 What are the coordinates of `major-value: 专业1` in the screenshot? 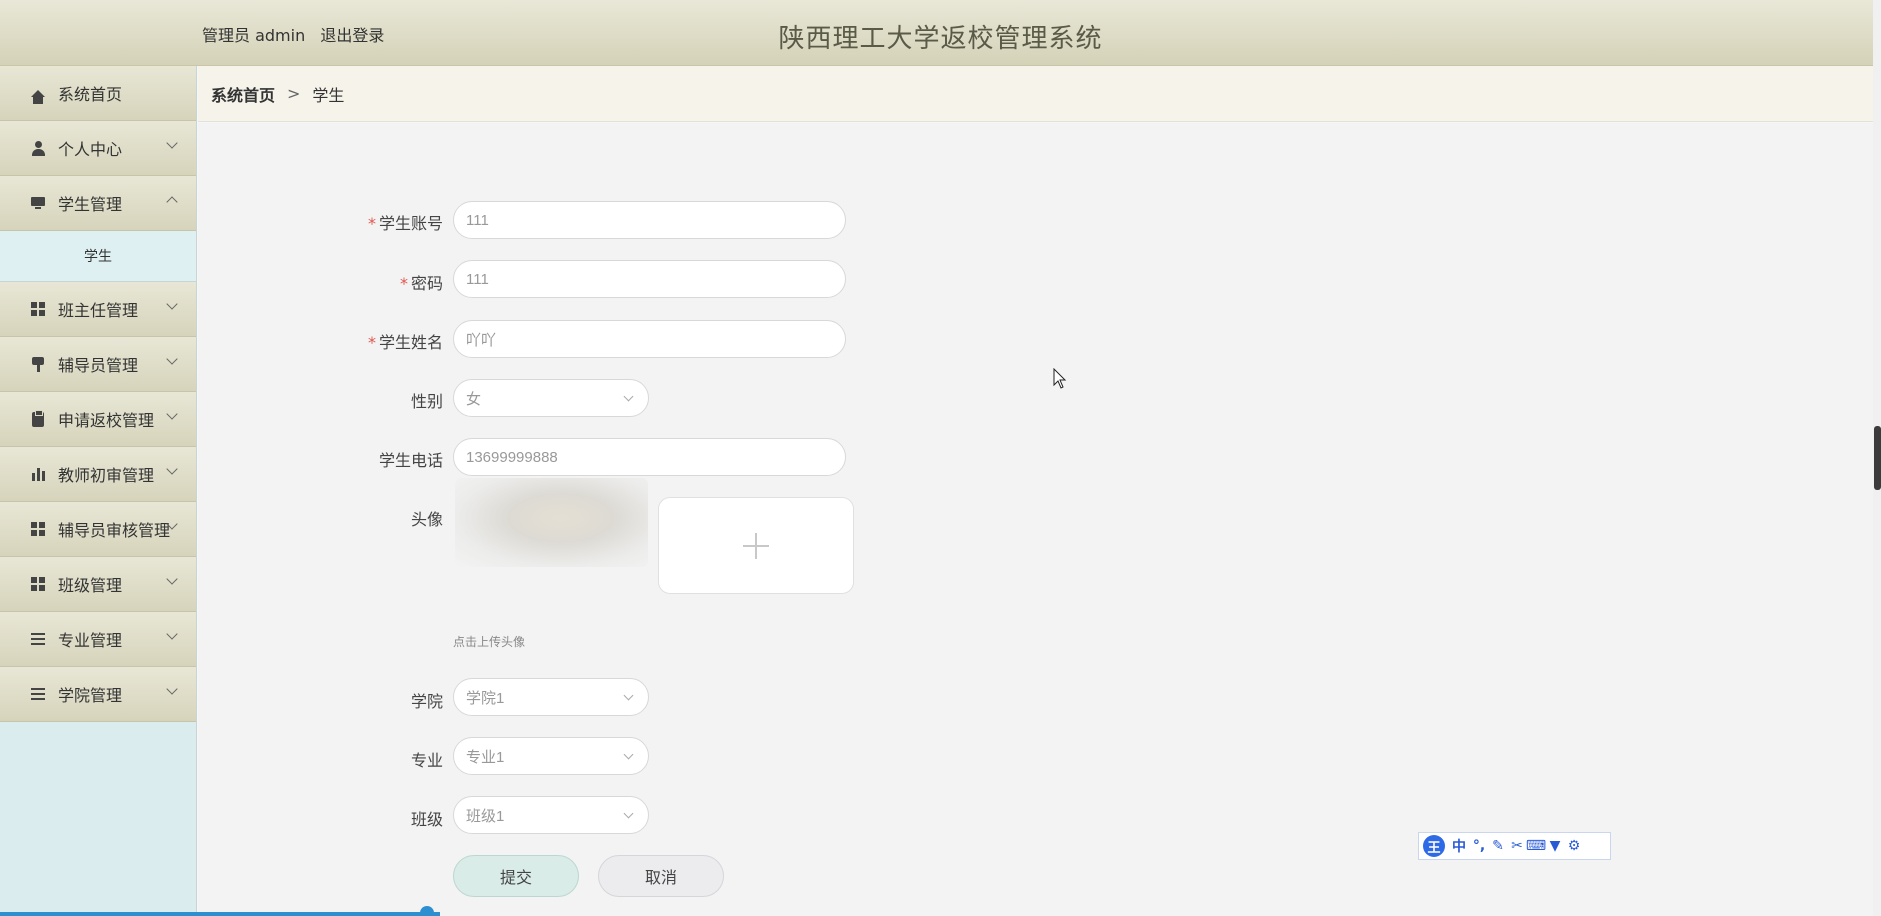 It's located at (485, 757).